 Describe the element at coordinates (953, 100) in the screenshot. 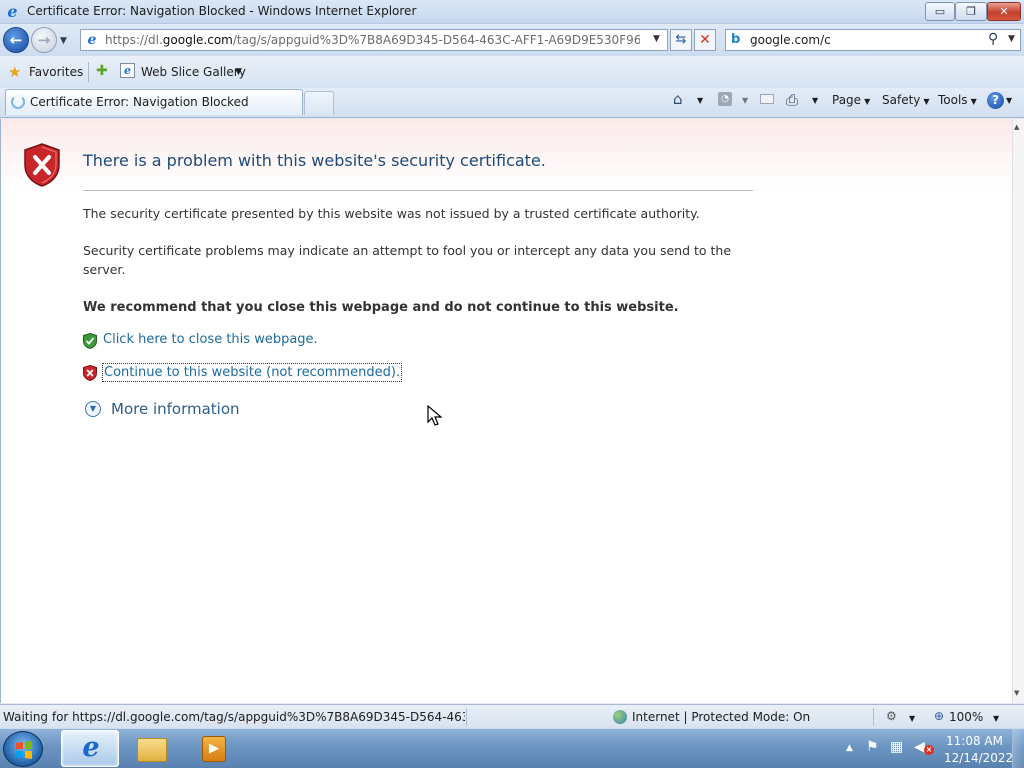

I see `tools-menu-label: Tools` at that location.